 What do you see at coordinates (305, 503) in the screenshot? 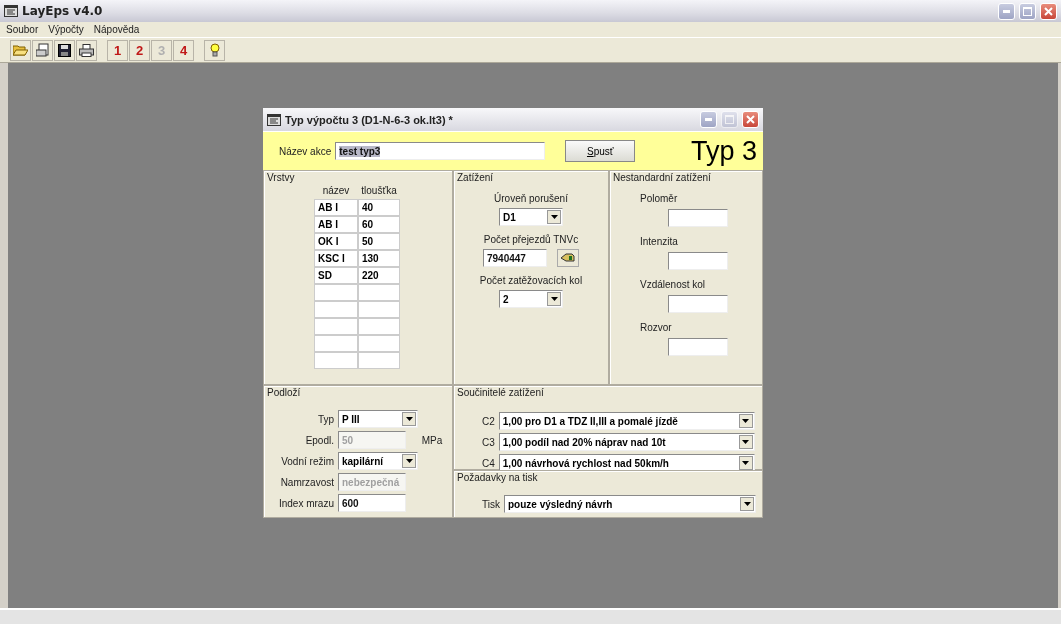
I see `field-label: Index mrazu` at bounding box center [305, 503].